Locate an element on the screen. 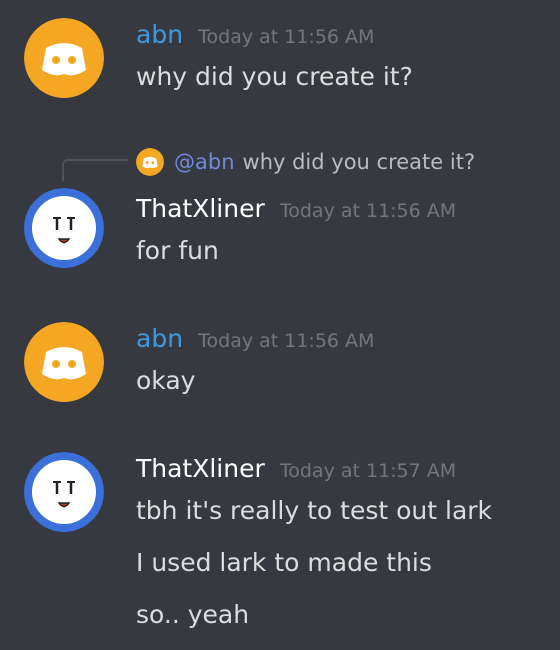 This screenshot has height=650, width=560. timestamp: Today at 11:57 AM is located at coordinates (368, 471).